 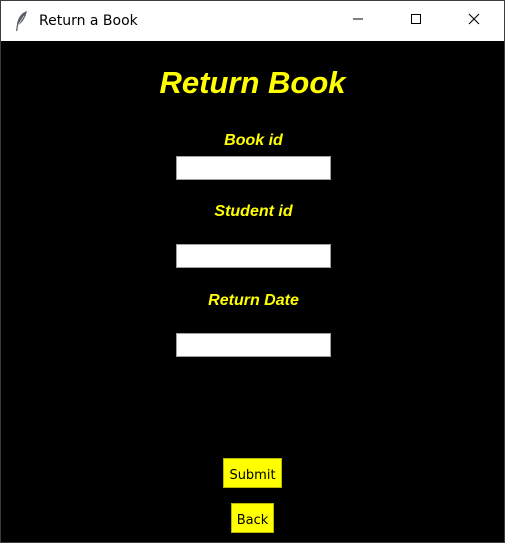 What do you see at coordinates (22, 21) in the screenshot?
I see `feather-icon` at bounding box center [22, 21].